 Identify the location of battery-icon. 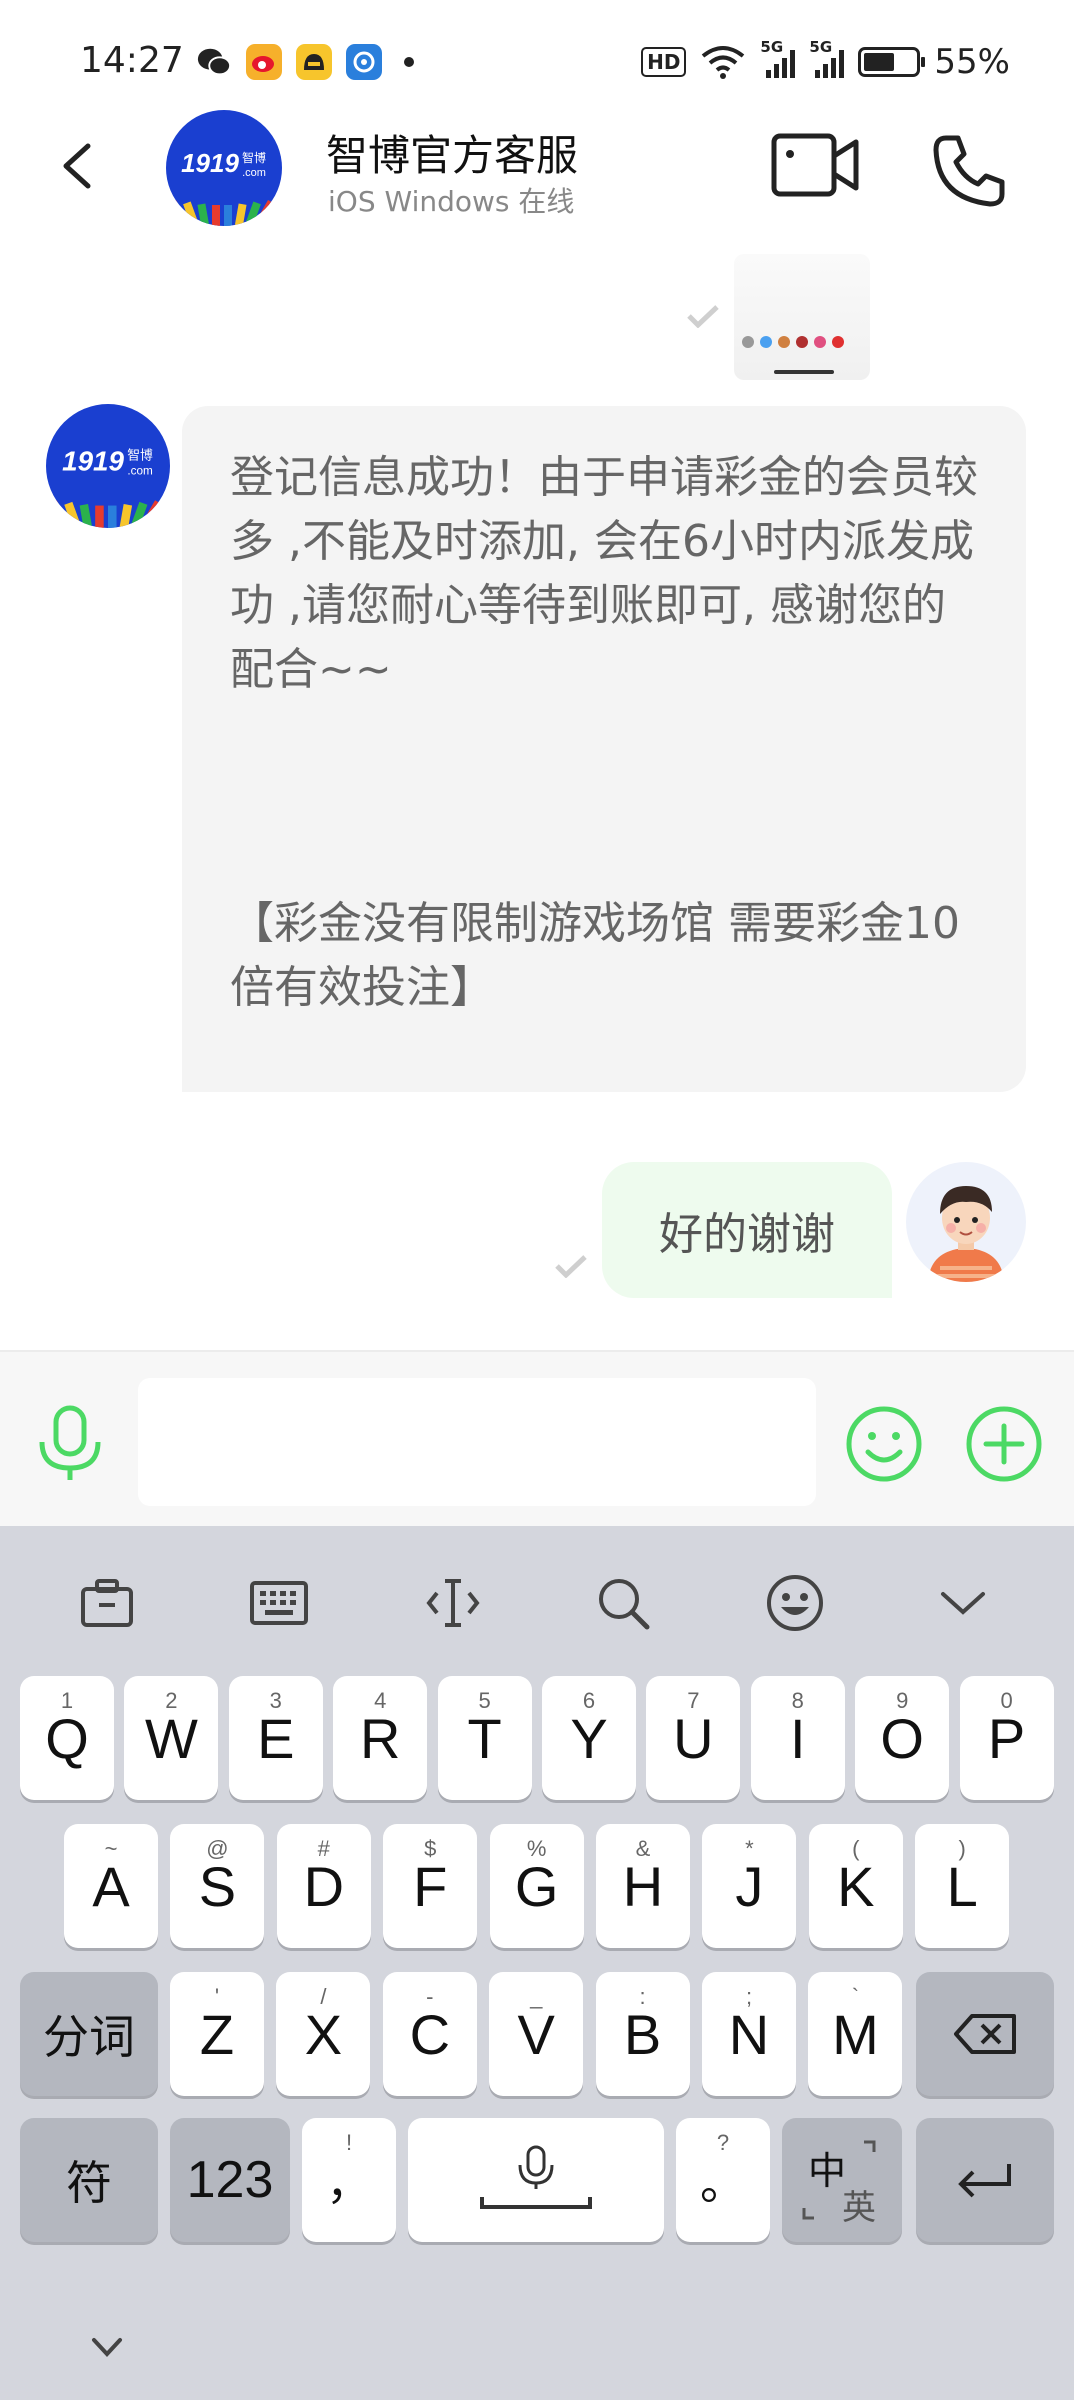
(892, 62).